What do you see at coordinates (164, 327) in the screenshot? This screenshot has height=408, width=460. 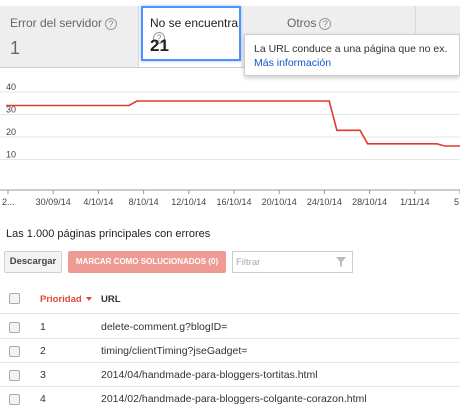 I see `row-url: delete-comment.g?blogID=` at bounding box center [164, 327].